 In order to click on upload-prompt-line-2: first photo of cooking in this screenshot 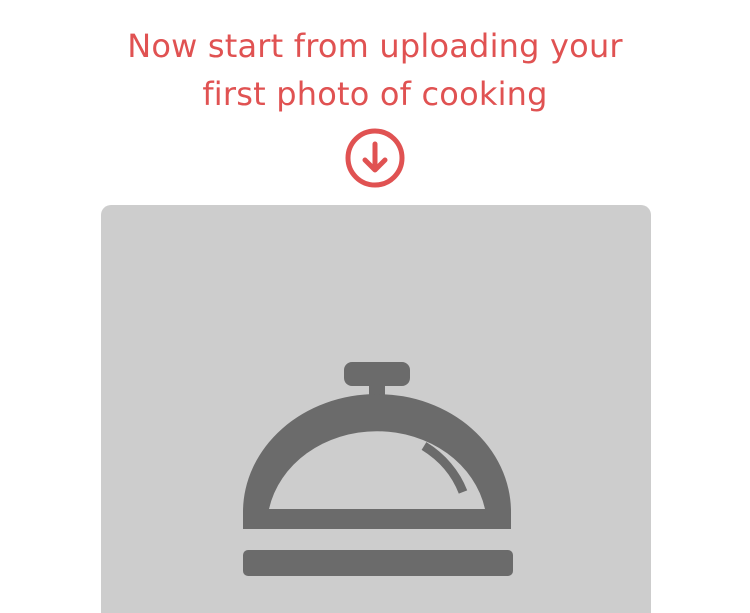, I will do `click(375, 94)`.